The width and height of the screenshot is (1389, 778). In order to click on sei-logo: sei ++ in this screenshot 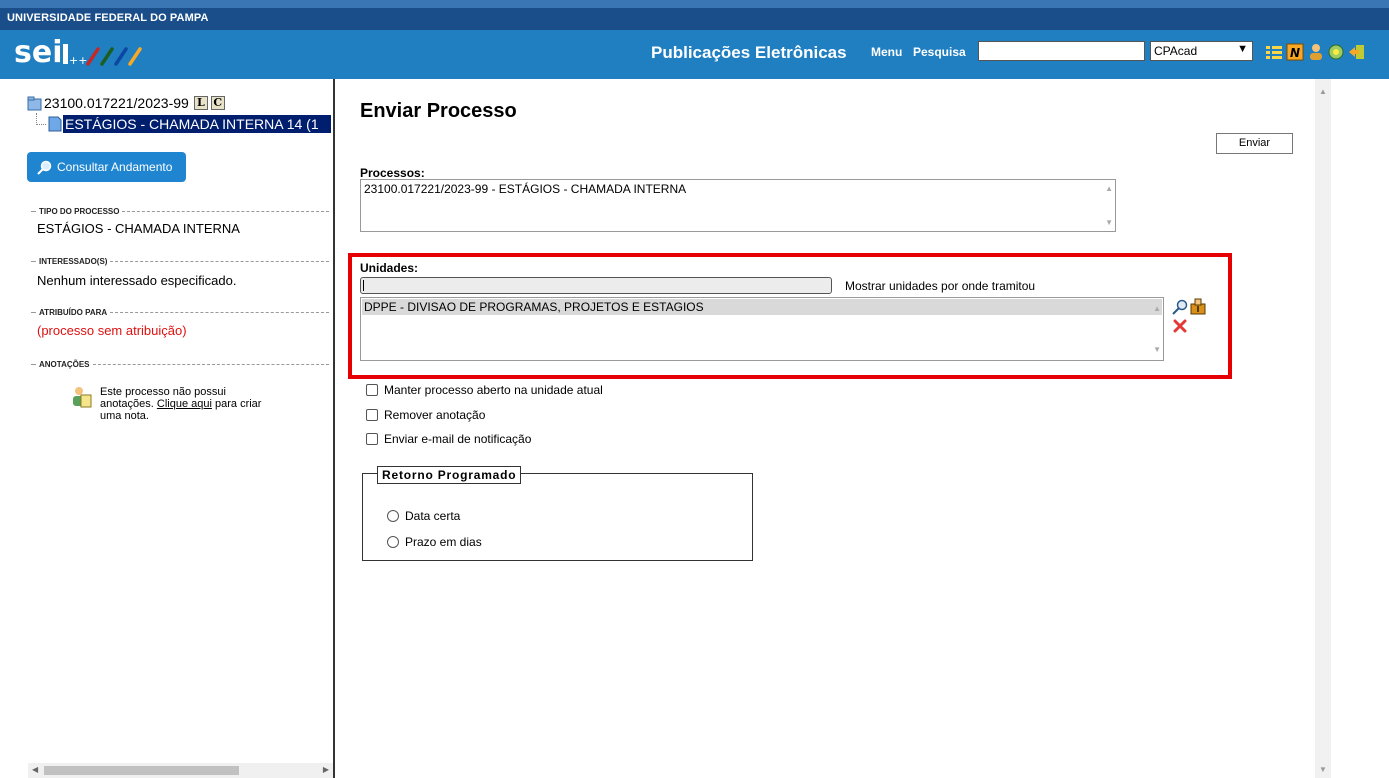, I will do `click(84, 52)`.